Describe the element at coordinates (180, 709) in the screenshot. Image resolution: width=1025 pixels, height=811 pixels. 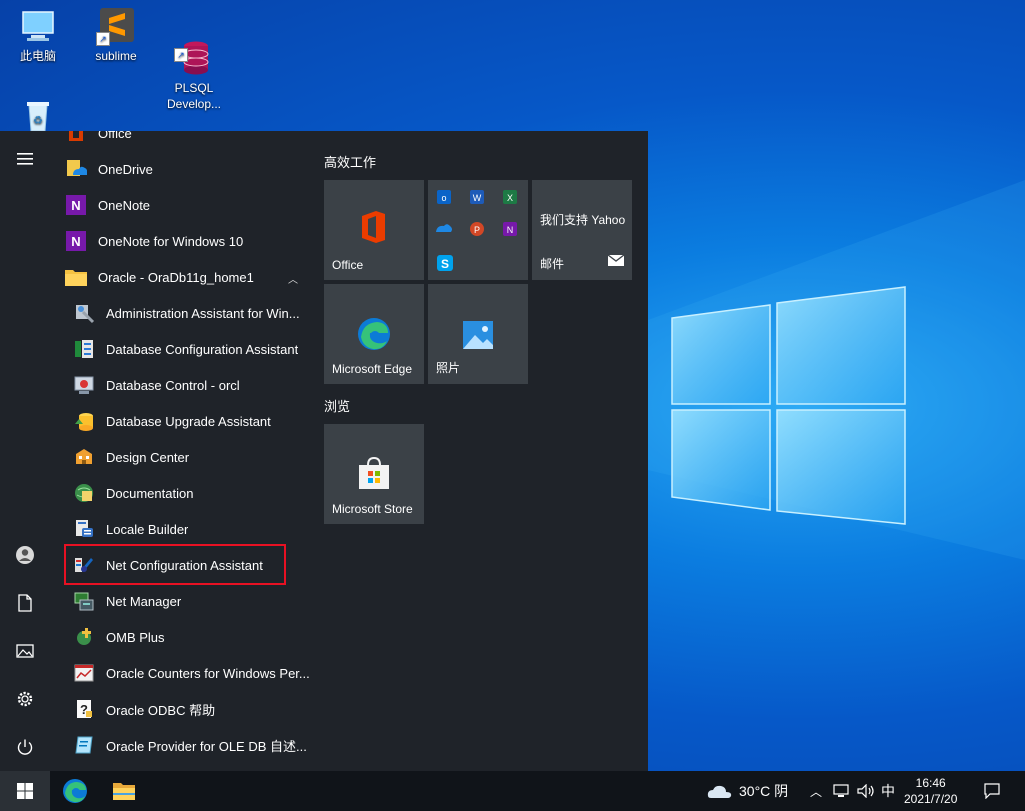
I see `app-odbc-help: ? Oracle ODBC 帮助` at that location.